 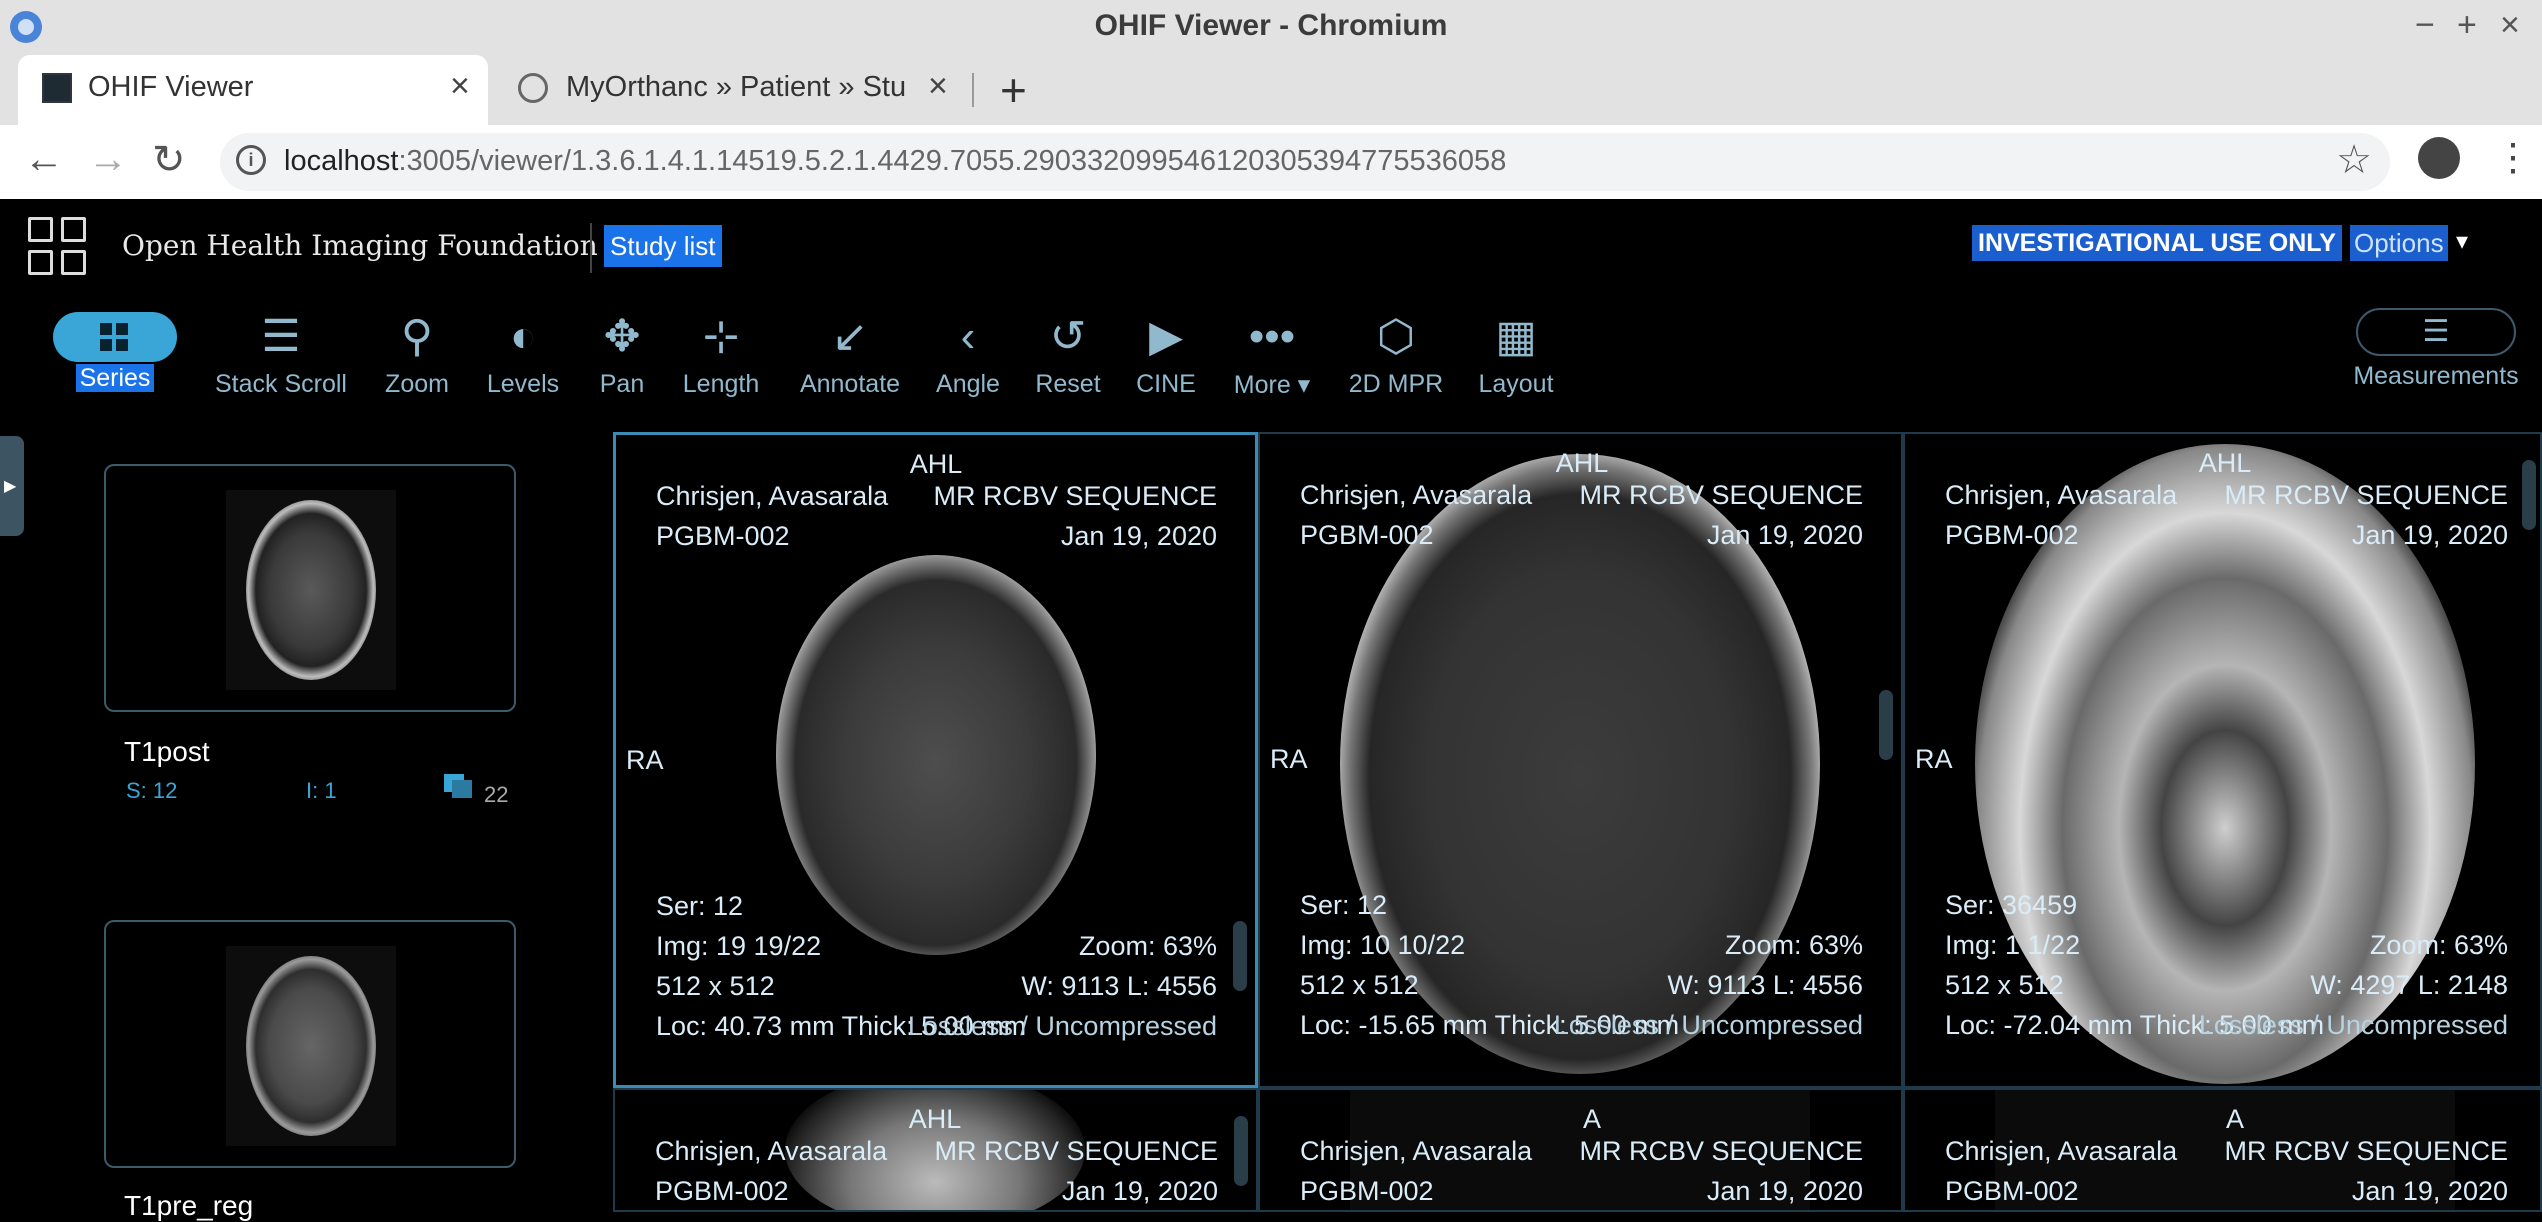 What do you see at coordinates (458, 786) in the screenshot?
I see `stack-icon` at bounding box center [458, 786].